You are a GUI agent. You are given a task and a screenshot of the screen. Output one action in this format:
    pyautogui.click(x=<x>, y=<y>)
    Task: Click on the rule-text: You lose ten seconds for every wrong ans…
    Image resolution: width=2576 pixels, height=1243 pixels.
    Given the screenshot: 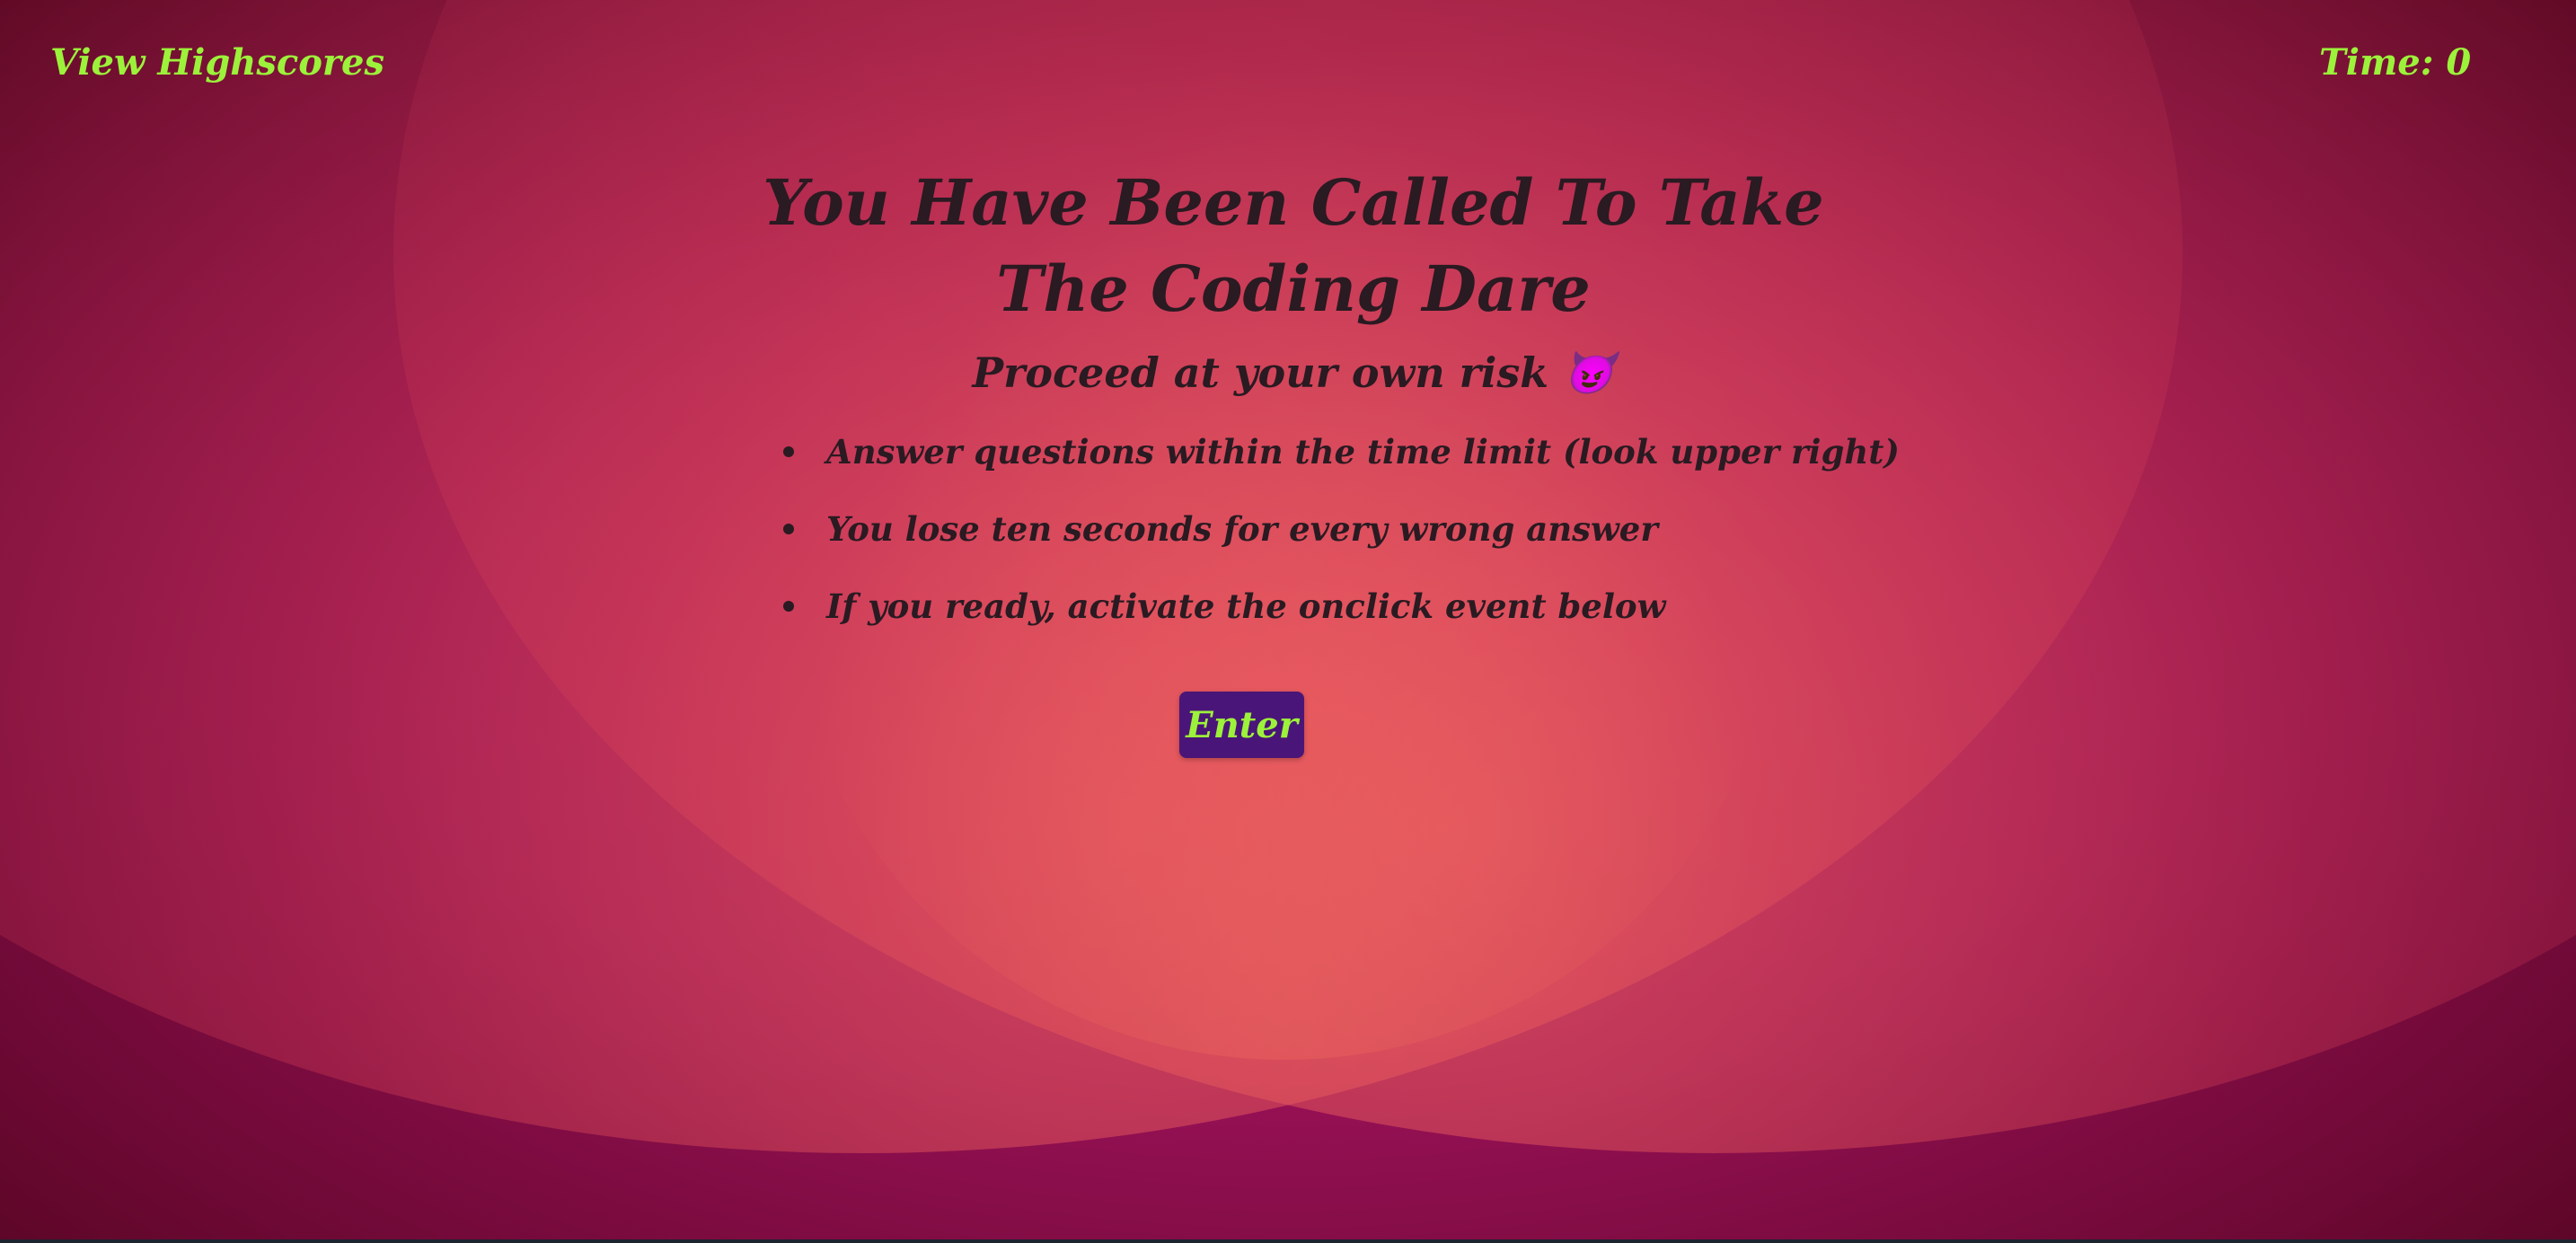 What is the action you would take?
    pyautogui.click(x=1242, y=529)
    